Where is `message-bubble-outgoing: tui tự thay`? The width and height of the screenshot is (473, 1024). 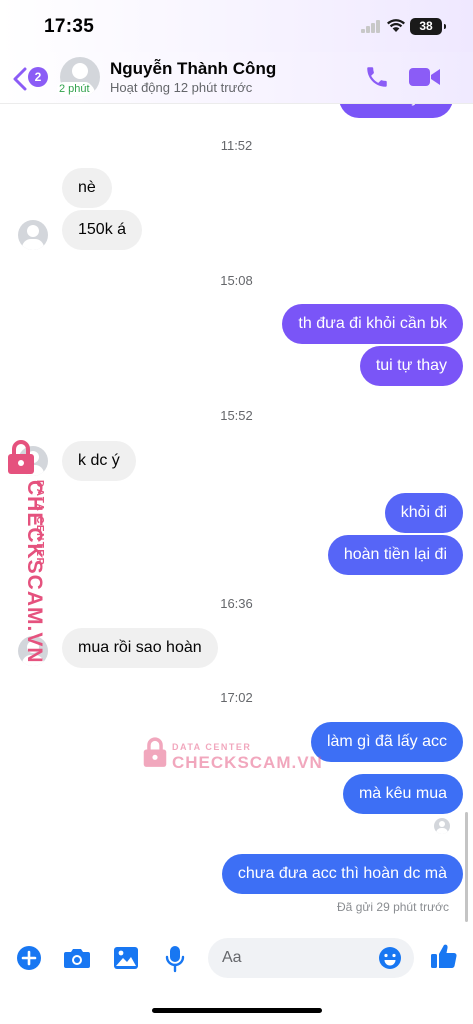 message-bubble-outgoing: tui tự thay is located at coordinates (411, 366).